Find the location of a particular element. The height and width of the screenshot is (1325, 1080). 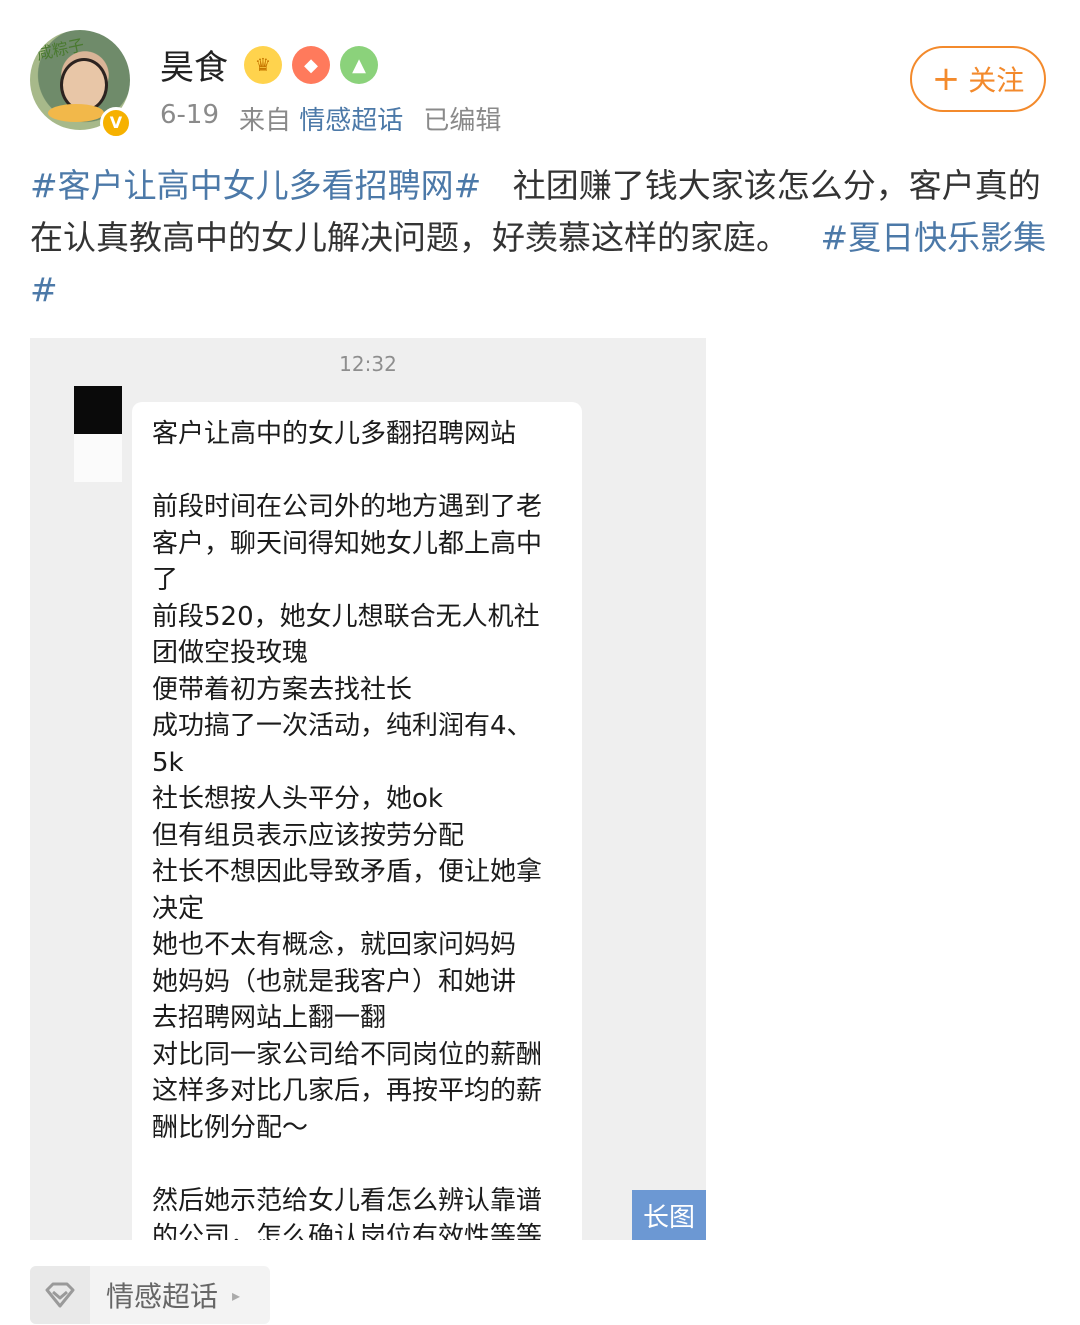

chat-text-line: 这样多对比几家后，再按平均的薪 is located at coordinates (347, 1091).